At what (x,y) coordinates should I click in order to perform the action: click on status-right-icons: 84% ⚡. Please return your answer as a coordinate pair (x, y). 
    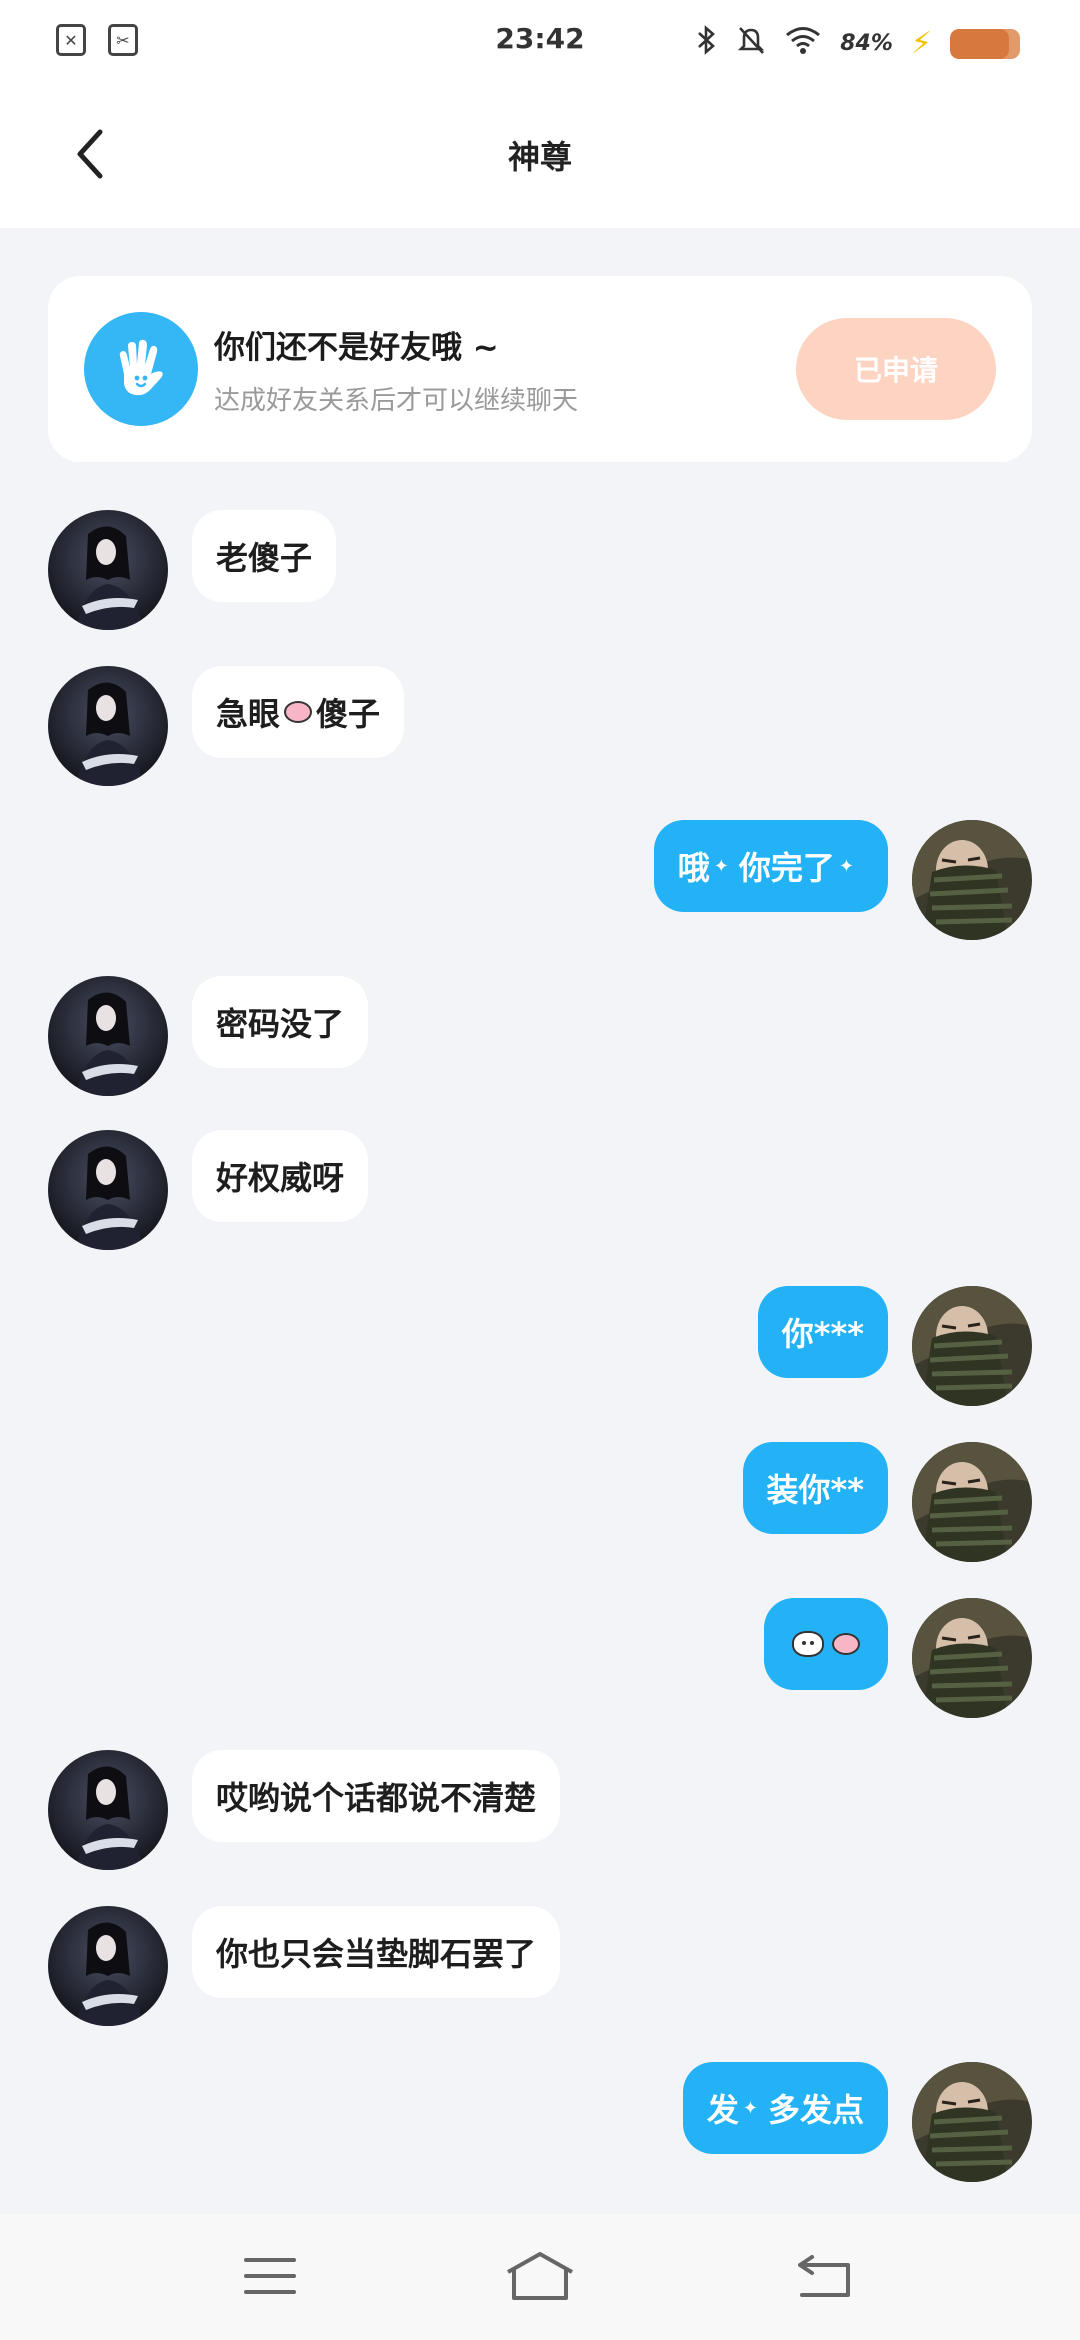
    Looking at the image, I should click on (858, 43).